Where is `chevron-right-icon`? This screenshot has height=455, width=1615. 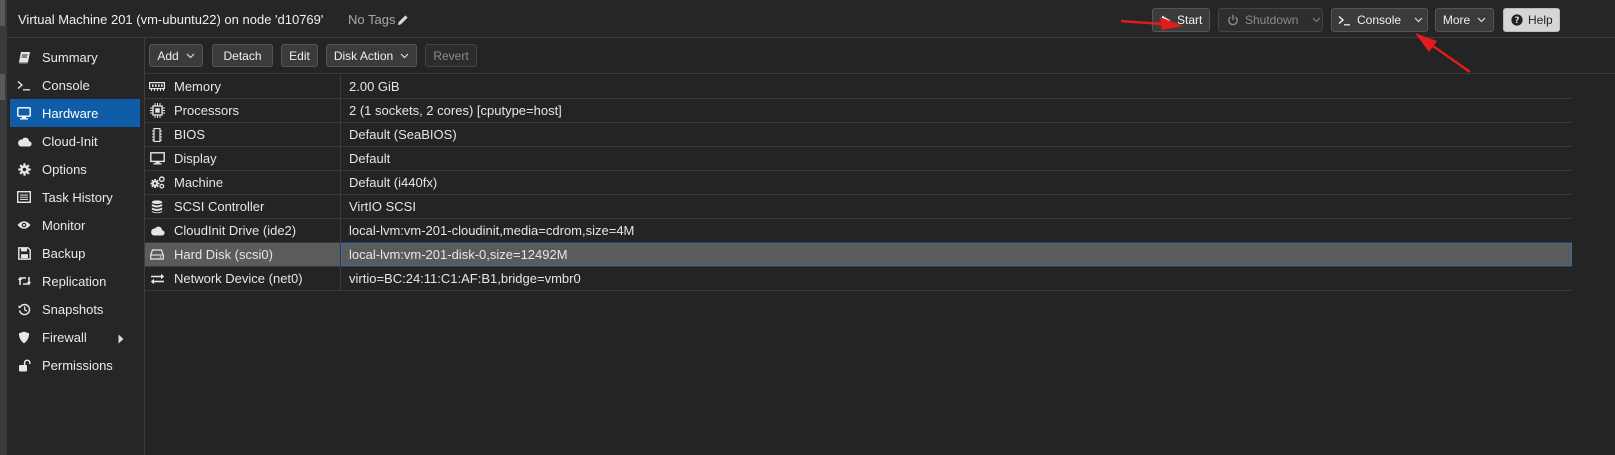 chevron-right-icon is located at coordinates (121, 339).